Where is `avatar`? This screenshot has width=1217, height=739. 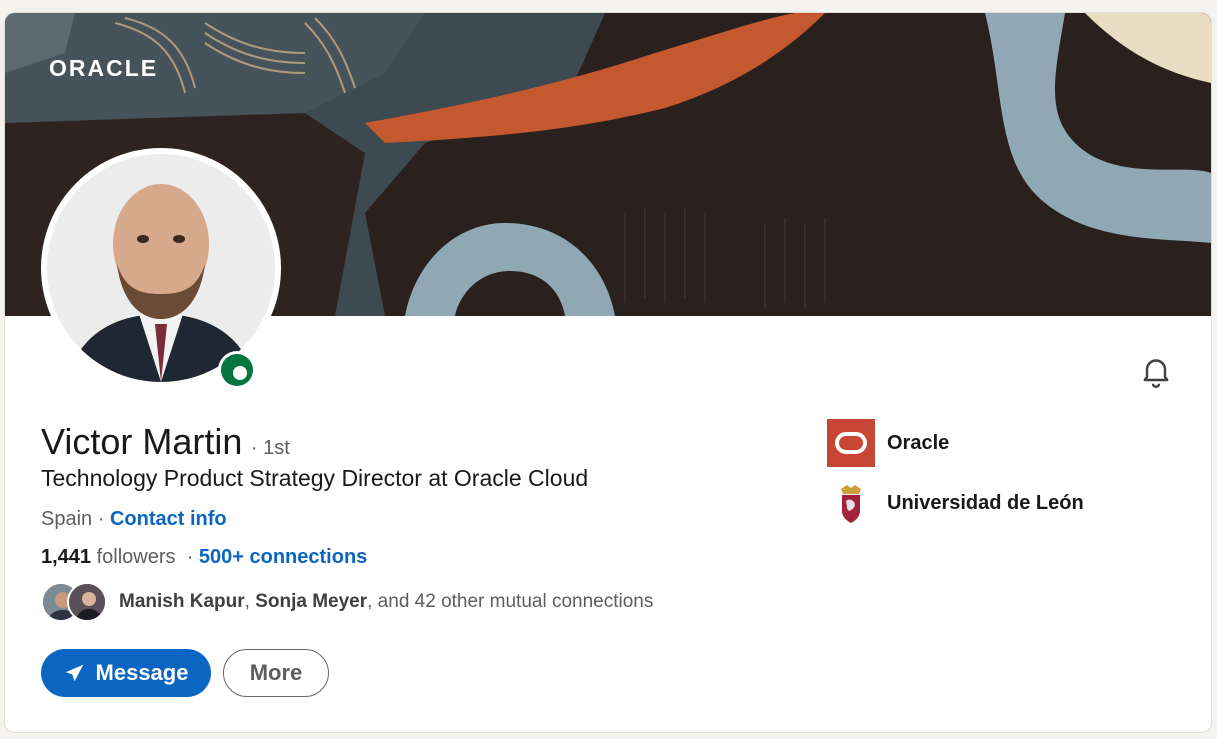
avatar is located at coordinates (87, 602).